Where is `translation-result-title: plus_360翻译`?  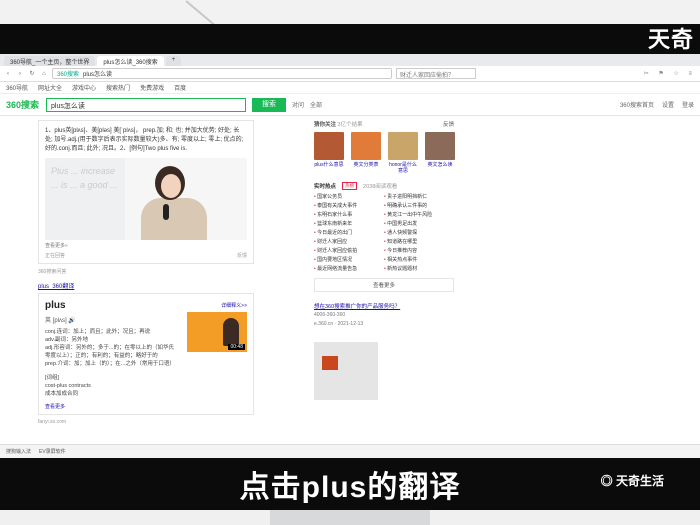
translation-result-title: plus_360翻译 is located at coordinates (146, 285).